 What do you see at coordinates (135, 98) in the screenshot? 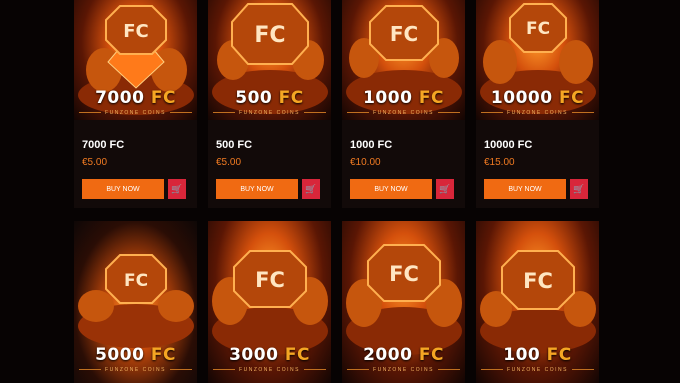
I see `coin-amount-label: 7000 FC` at bounding box center [135, 98].